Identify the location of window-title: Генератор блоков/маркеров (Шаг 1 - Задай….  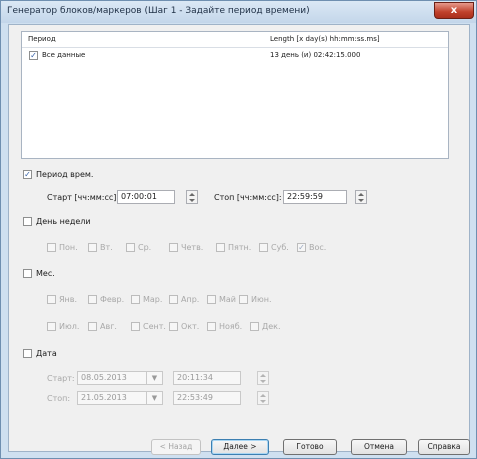
(158, 11).